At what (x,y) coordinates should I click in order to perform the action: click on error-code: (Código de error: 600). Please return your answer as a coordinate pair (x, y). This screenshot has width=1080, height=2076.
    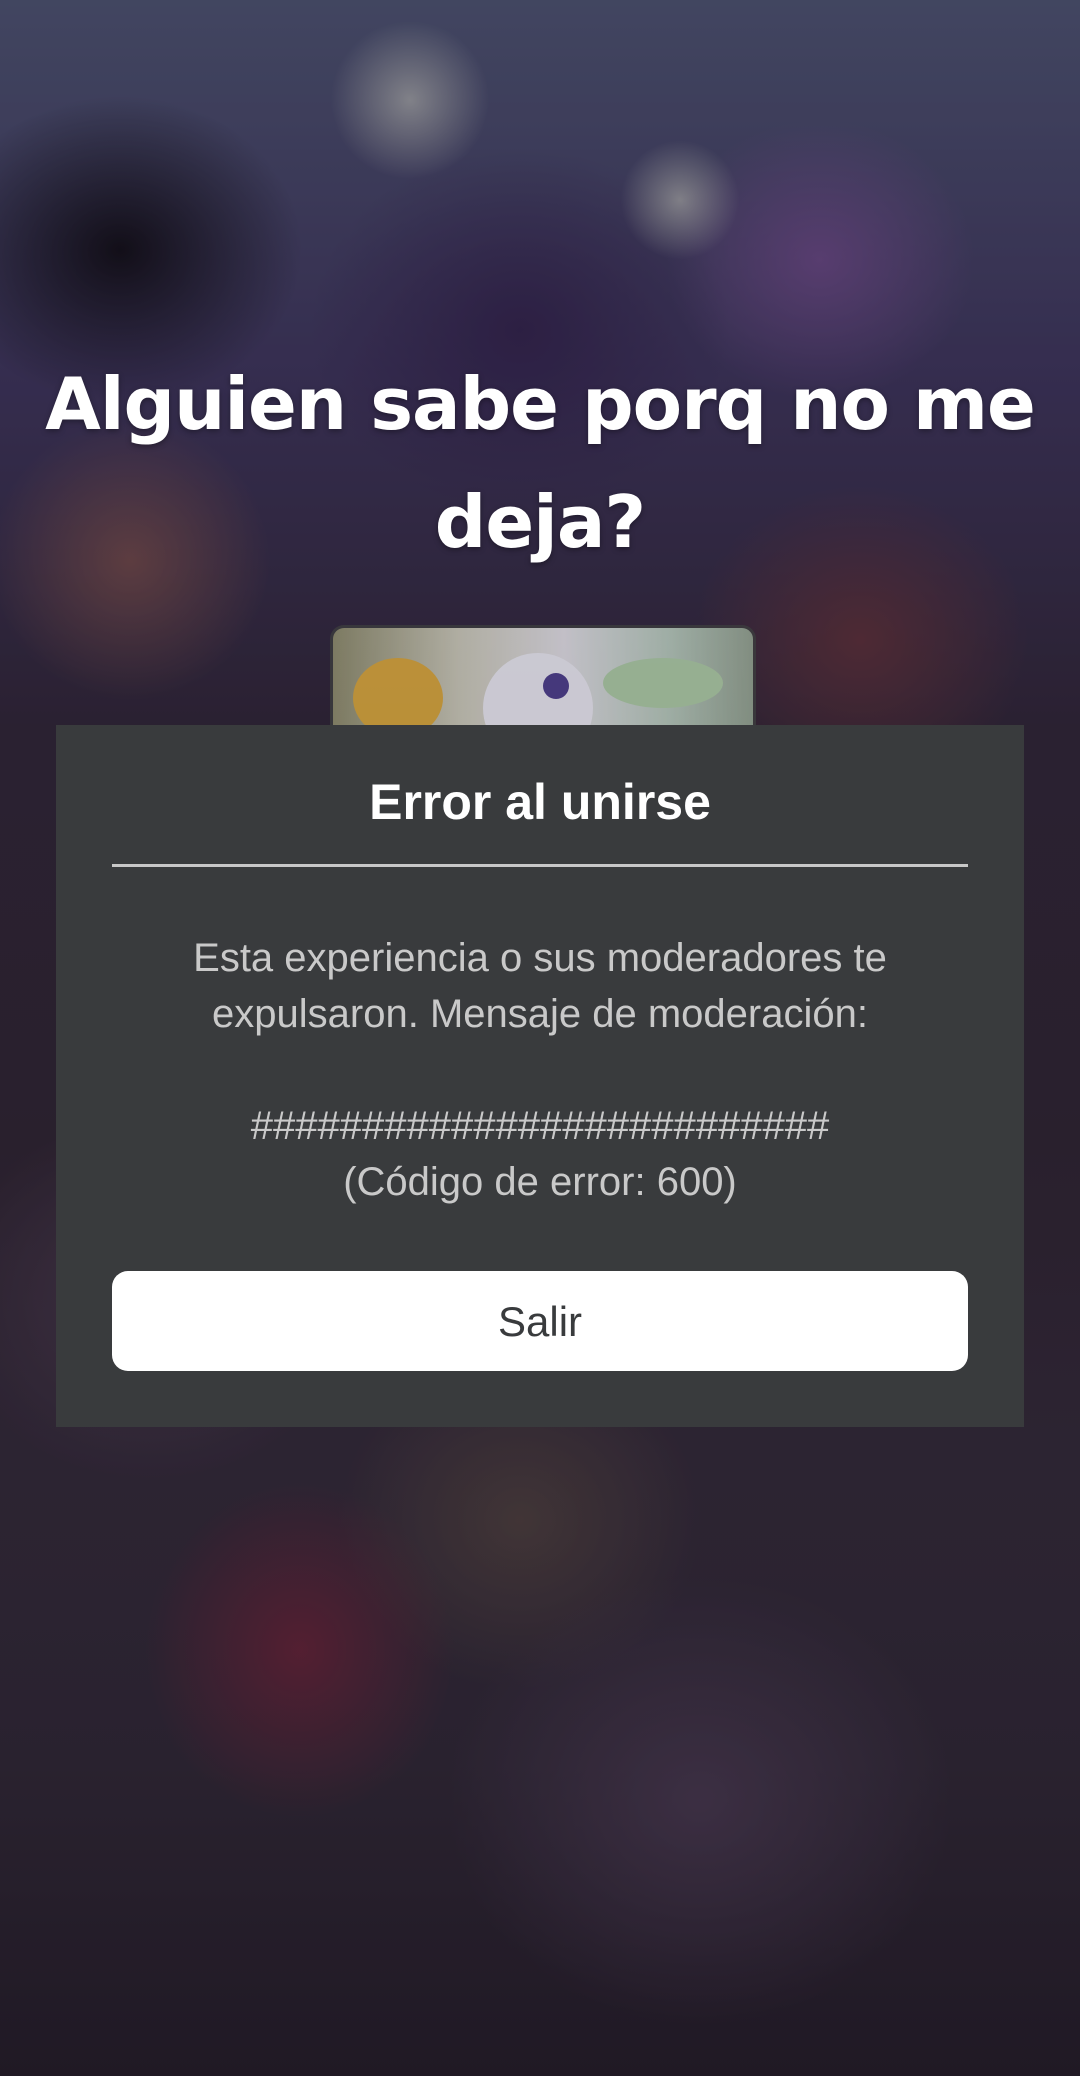
    Looking at the image, I should click on (540, 1182).